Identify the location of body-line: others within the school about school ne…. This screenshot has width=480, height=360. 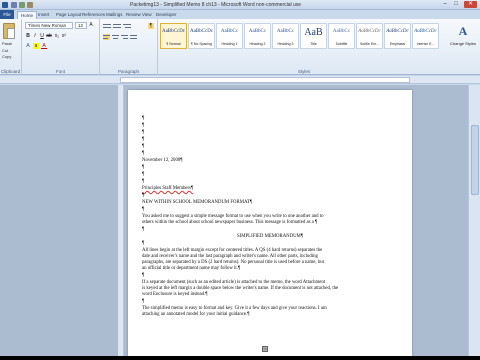
(230, 222).